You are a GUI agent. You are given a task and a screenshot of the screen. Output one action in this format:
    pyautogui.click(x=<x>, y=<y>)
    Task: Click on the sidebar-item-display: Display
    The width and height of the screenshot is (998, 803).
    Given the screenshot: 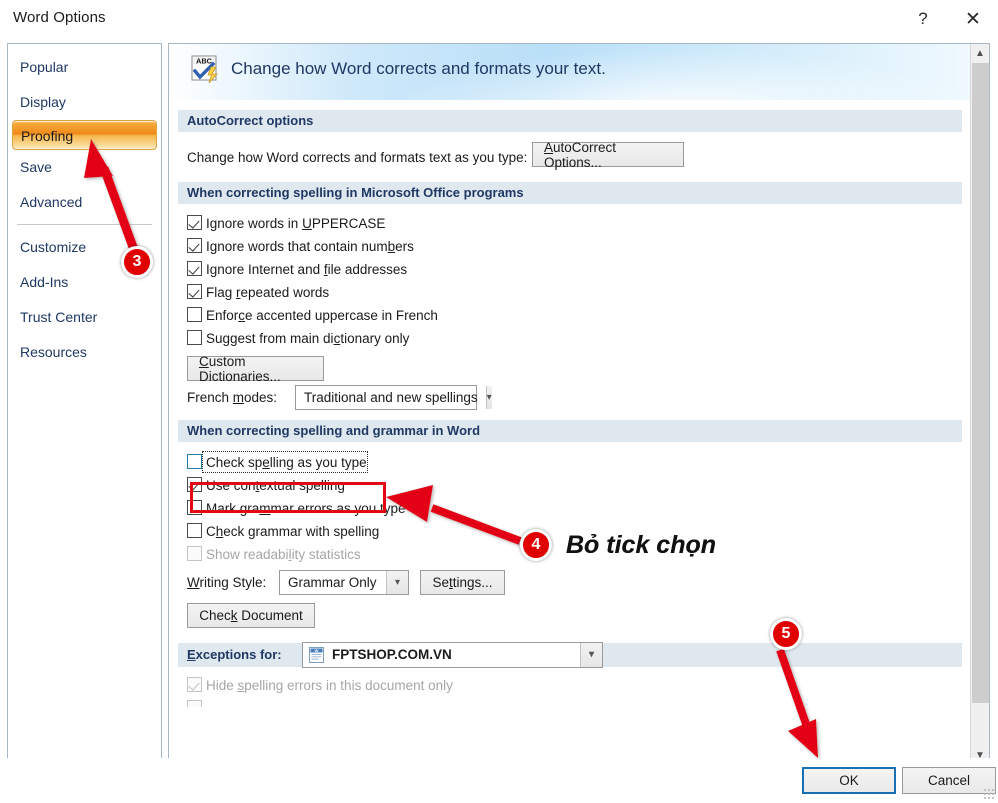 What is the action you would take?
    pyautogui.click(x=84, y=102)
    